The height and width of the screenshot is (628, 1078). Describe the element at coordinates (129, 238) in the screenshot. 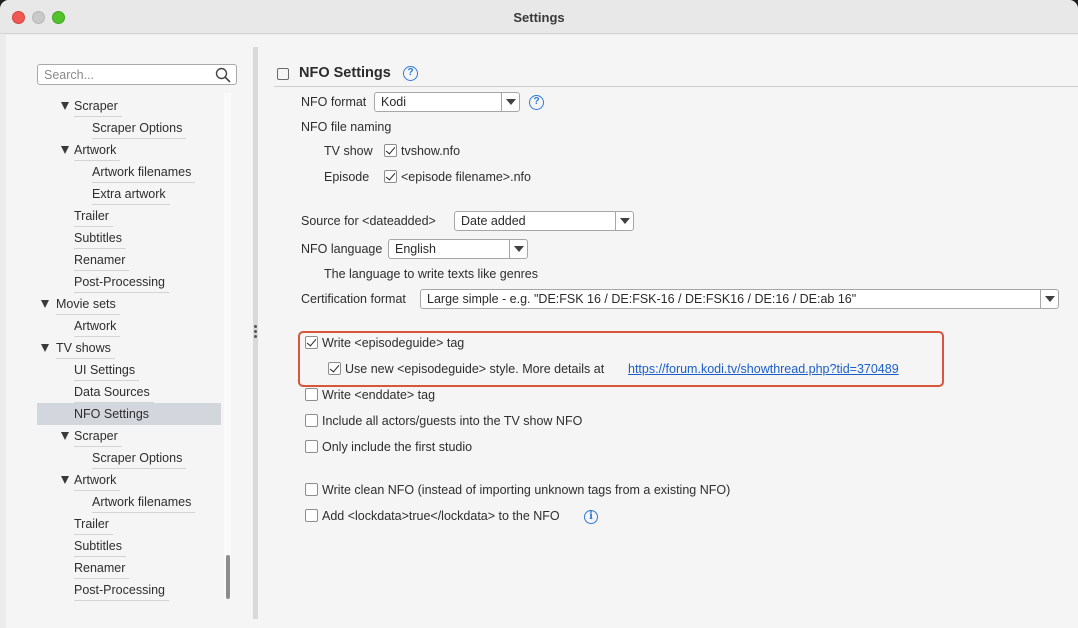

I see `tree-item-subtitles: Subtitles` at that location.